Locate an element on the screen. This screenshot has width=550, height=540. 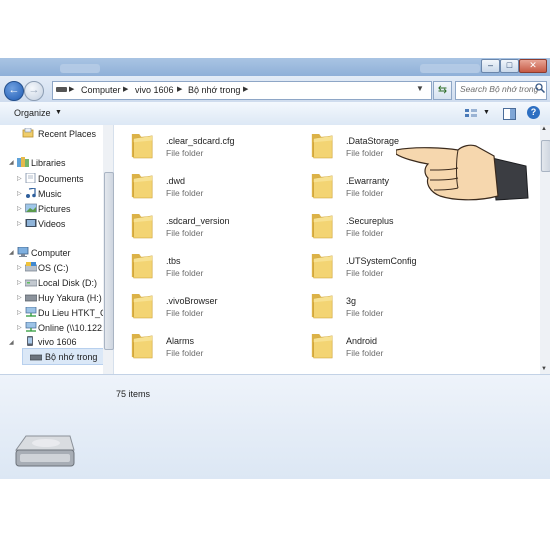
drive-large-icon is located at coordinates (45, 451).